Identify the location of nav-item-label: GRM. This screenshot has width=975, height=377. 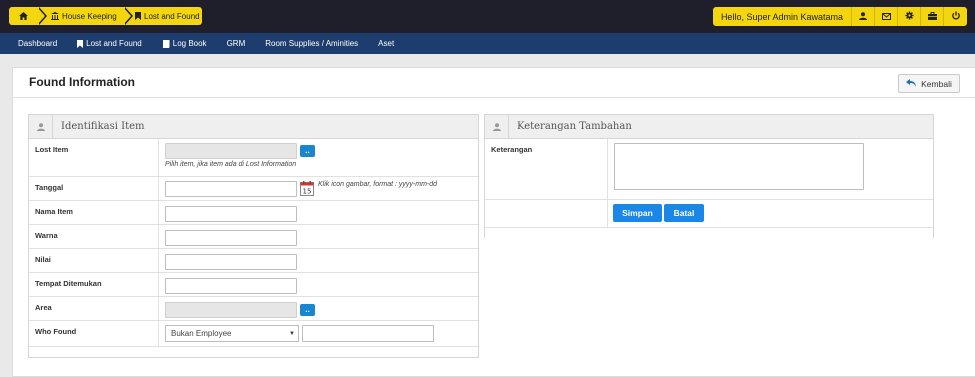
(236, 43).